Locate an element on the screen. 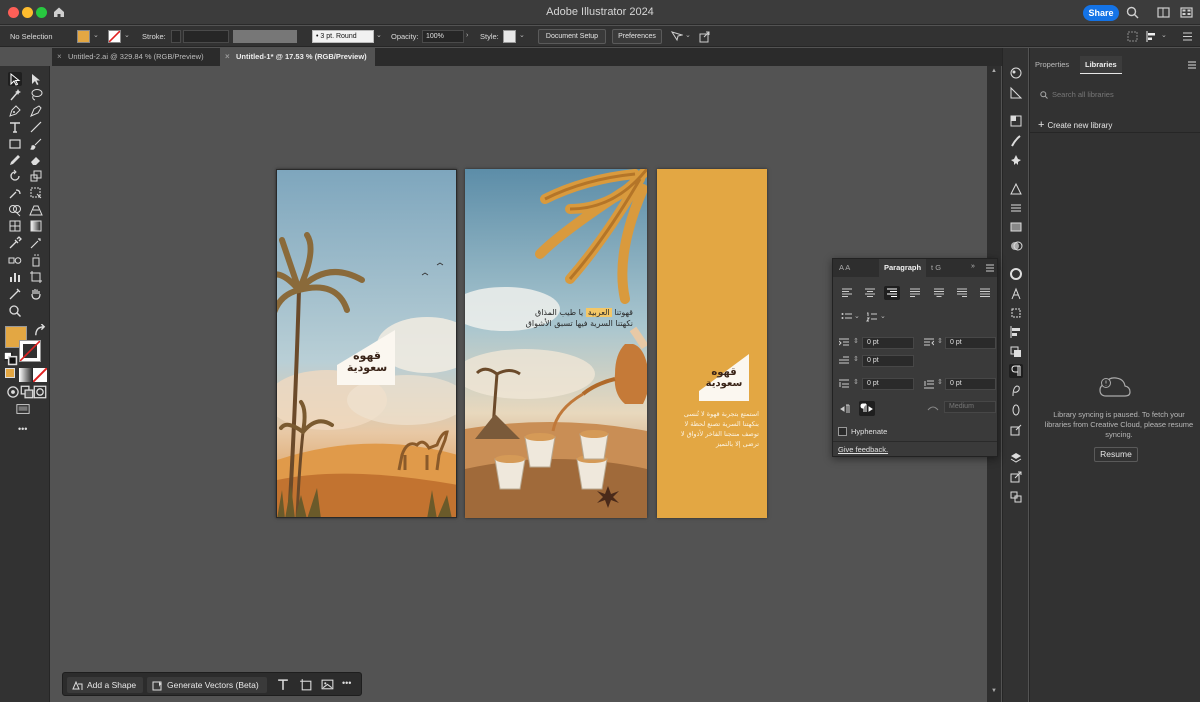  direct-selection-tool-icon is located at coordinates (36, 79).